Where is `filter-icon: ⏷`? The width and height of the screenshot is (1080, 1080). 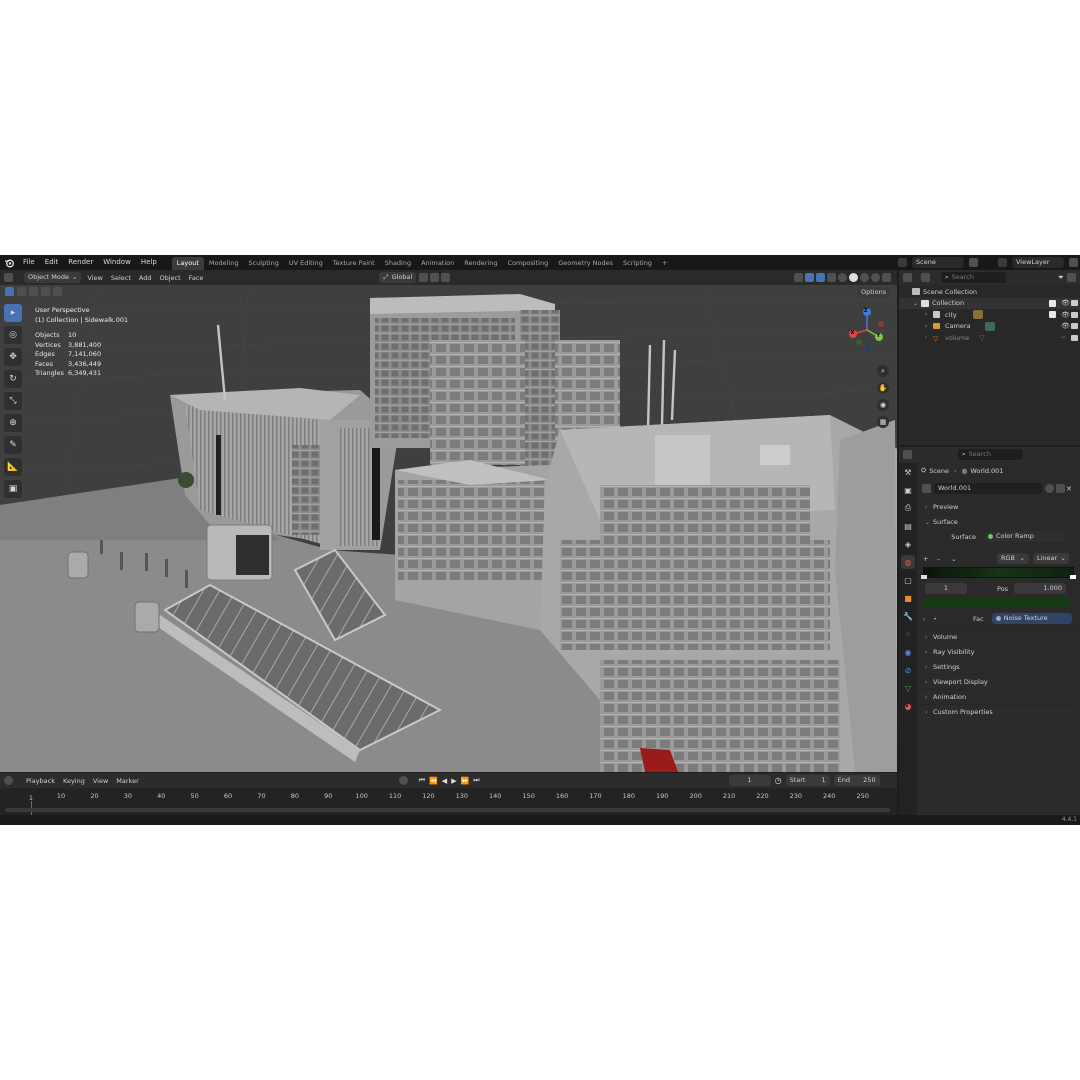 filter-icon: ⏷ is located at coordinates (1061, 278).